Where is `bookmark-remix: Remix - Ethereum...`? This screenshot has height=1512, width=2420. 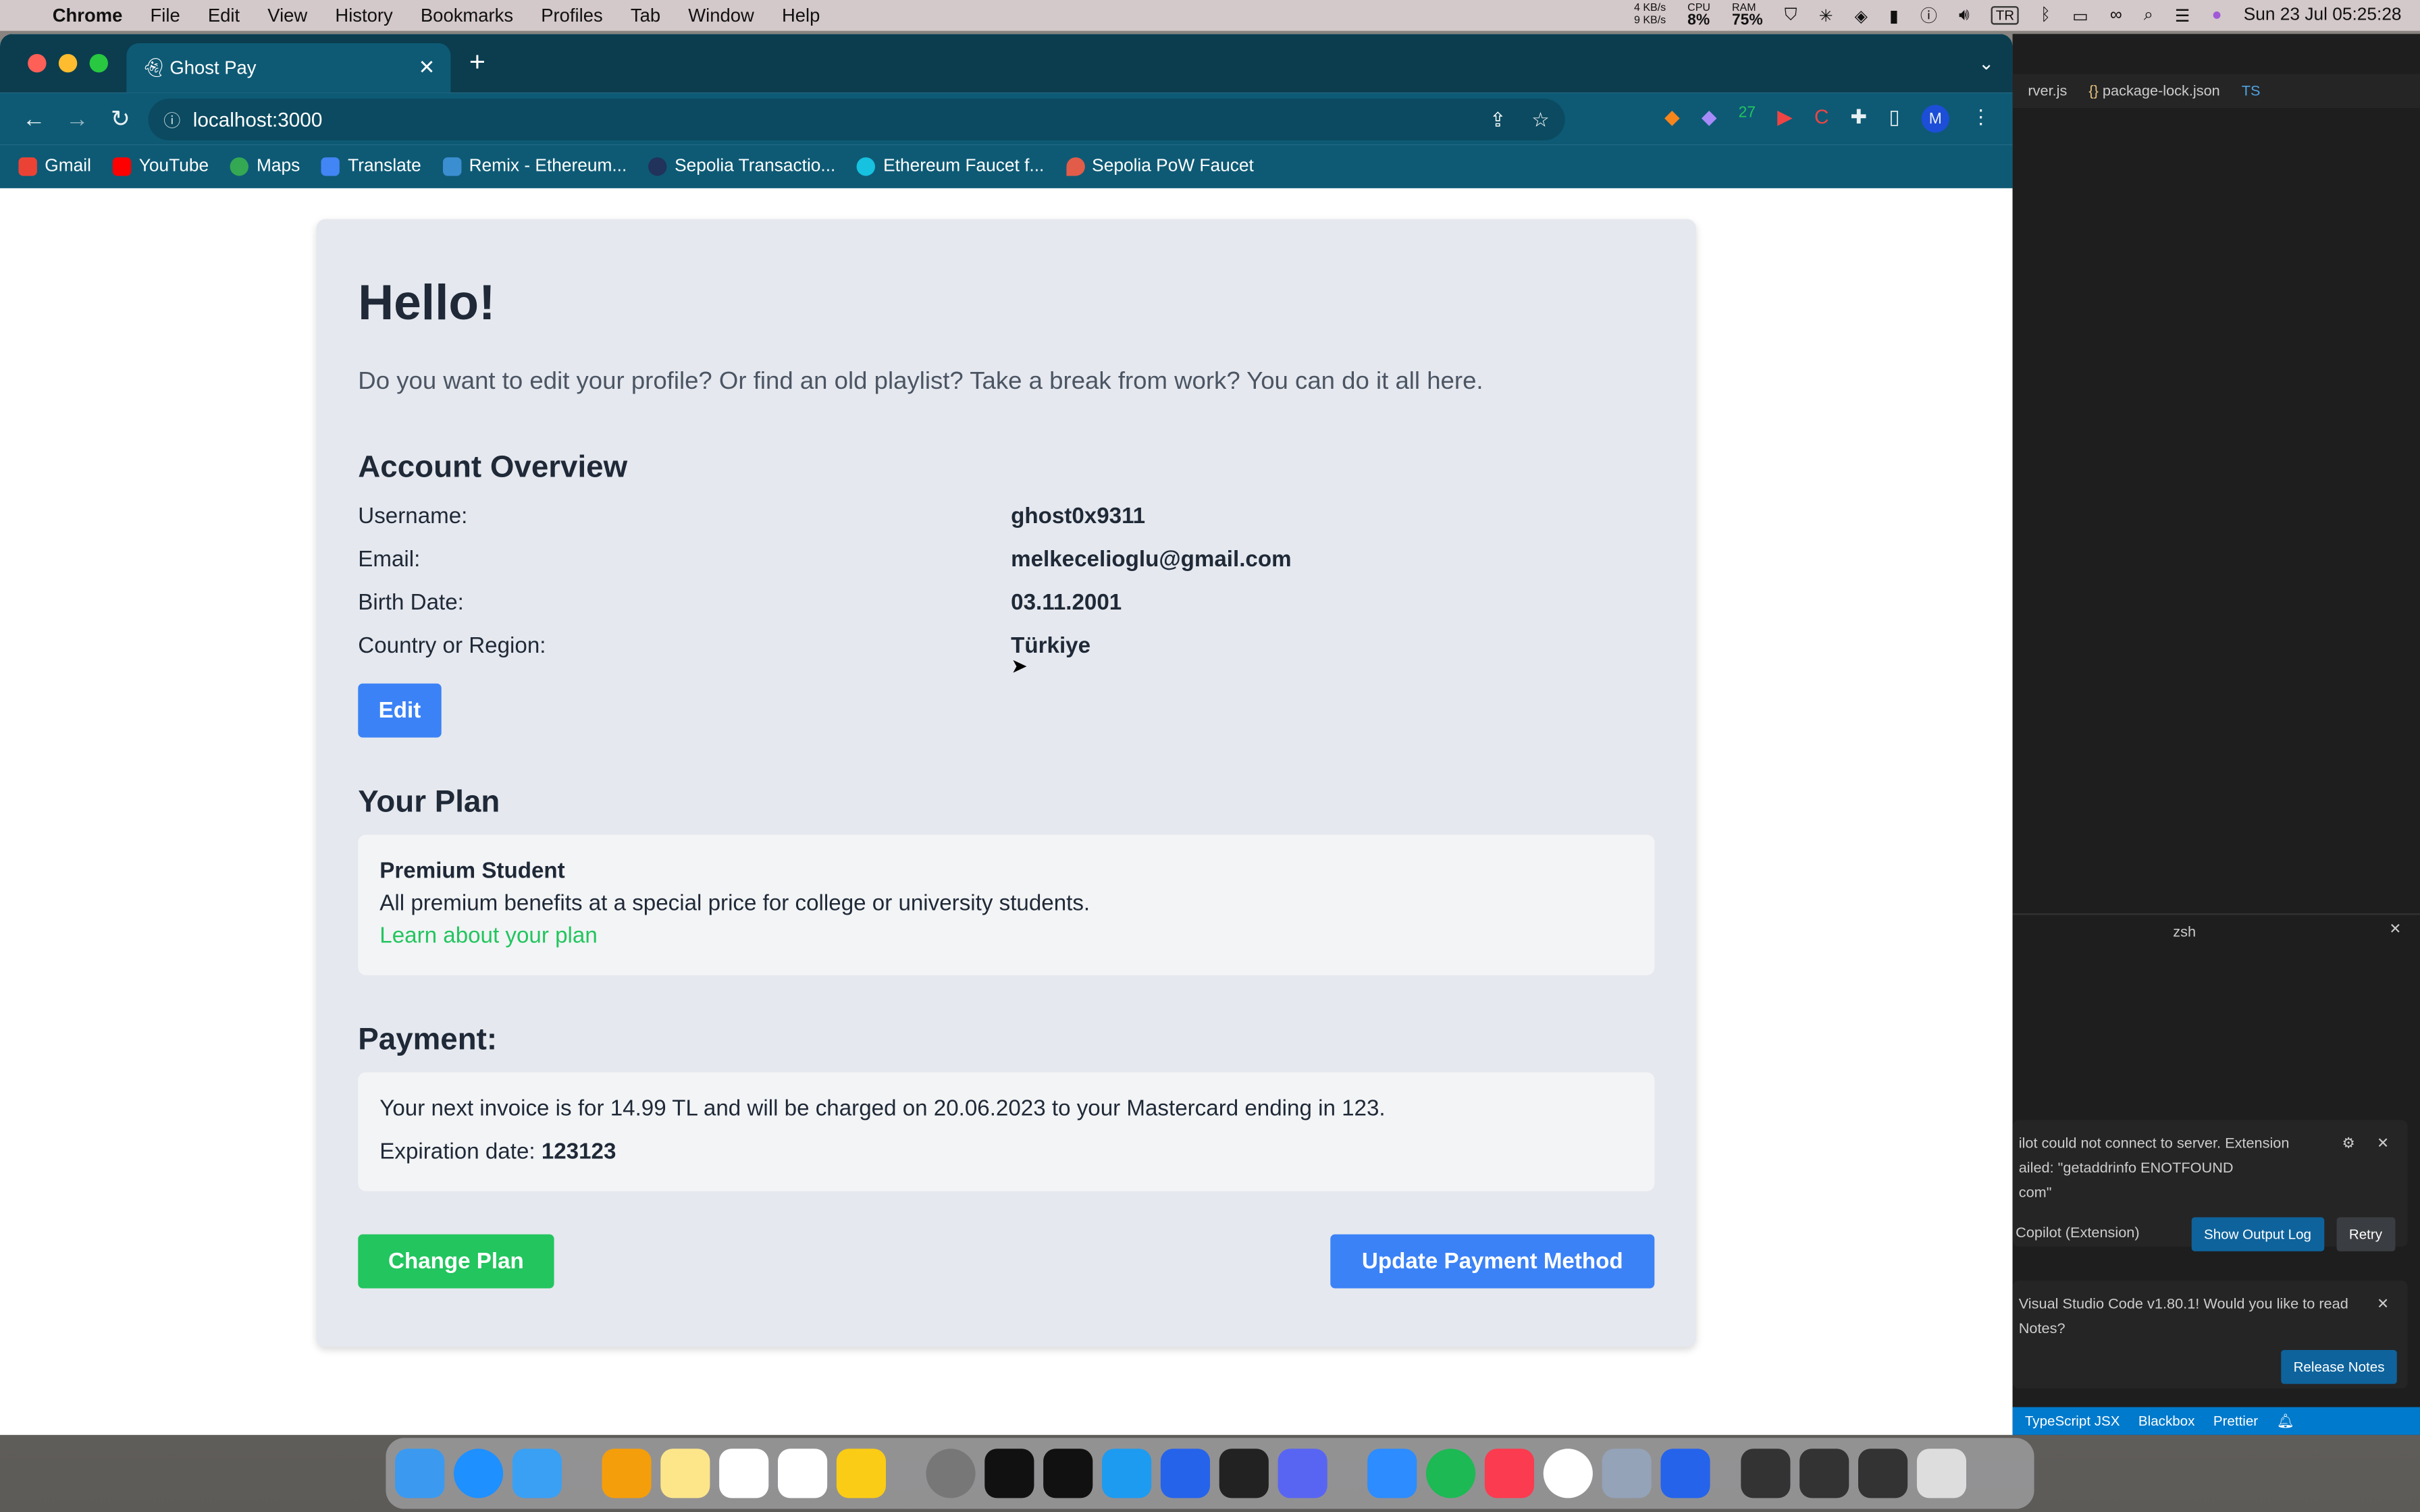 bookmark-remix: Remix - Ethereum... is located at coordinates (534, 166).